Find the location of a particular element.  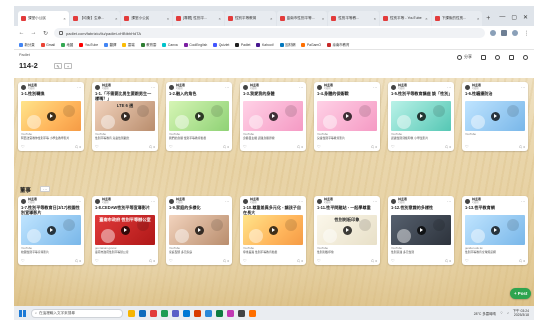

puzzle-icon is located at coordinates (504, 33).